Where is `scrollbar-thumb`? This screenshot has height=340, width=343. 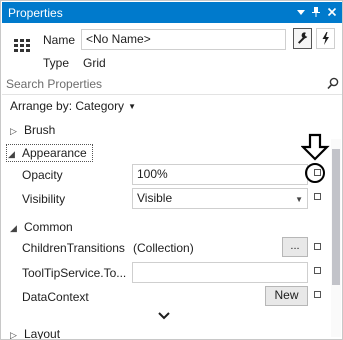
scrollbar-thumb is located at coordinates (336, 217).